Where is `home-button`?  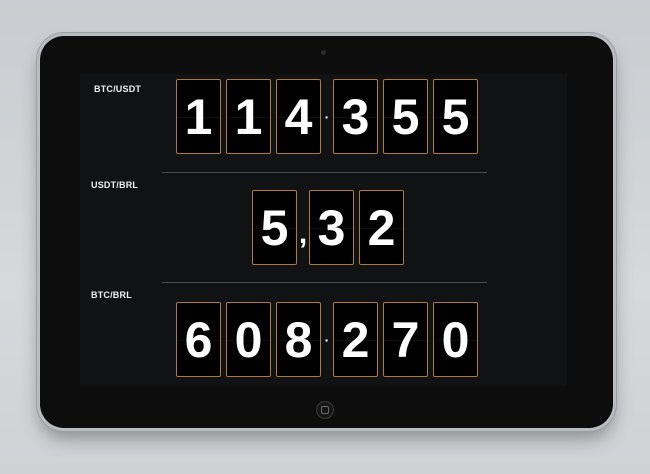 home-button is located at coordinates (325, 410).